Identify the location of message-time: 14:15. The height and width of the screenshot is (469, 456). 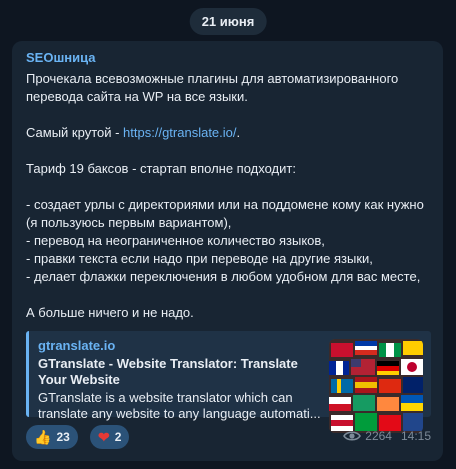
(415, 436).